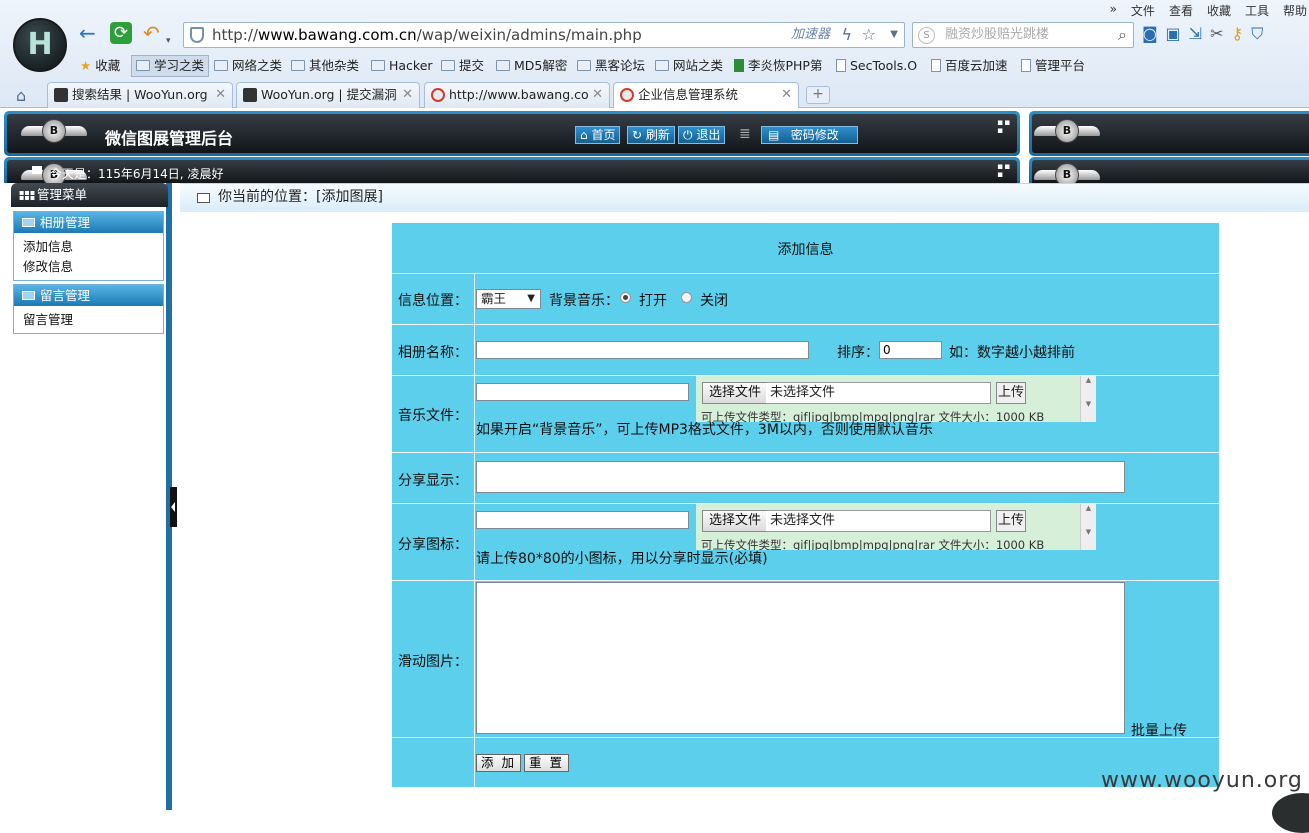 The image size is (1309, 833). Describe the element at coordinates (846, 35) in the screenshot. I see `lightning-icon: ϟ` at that location.